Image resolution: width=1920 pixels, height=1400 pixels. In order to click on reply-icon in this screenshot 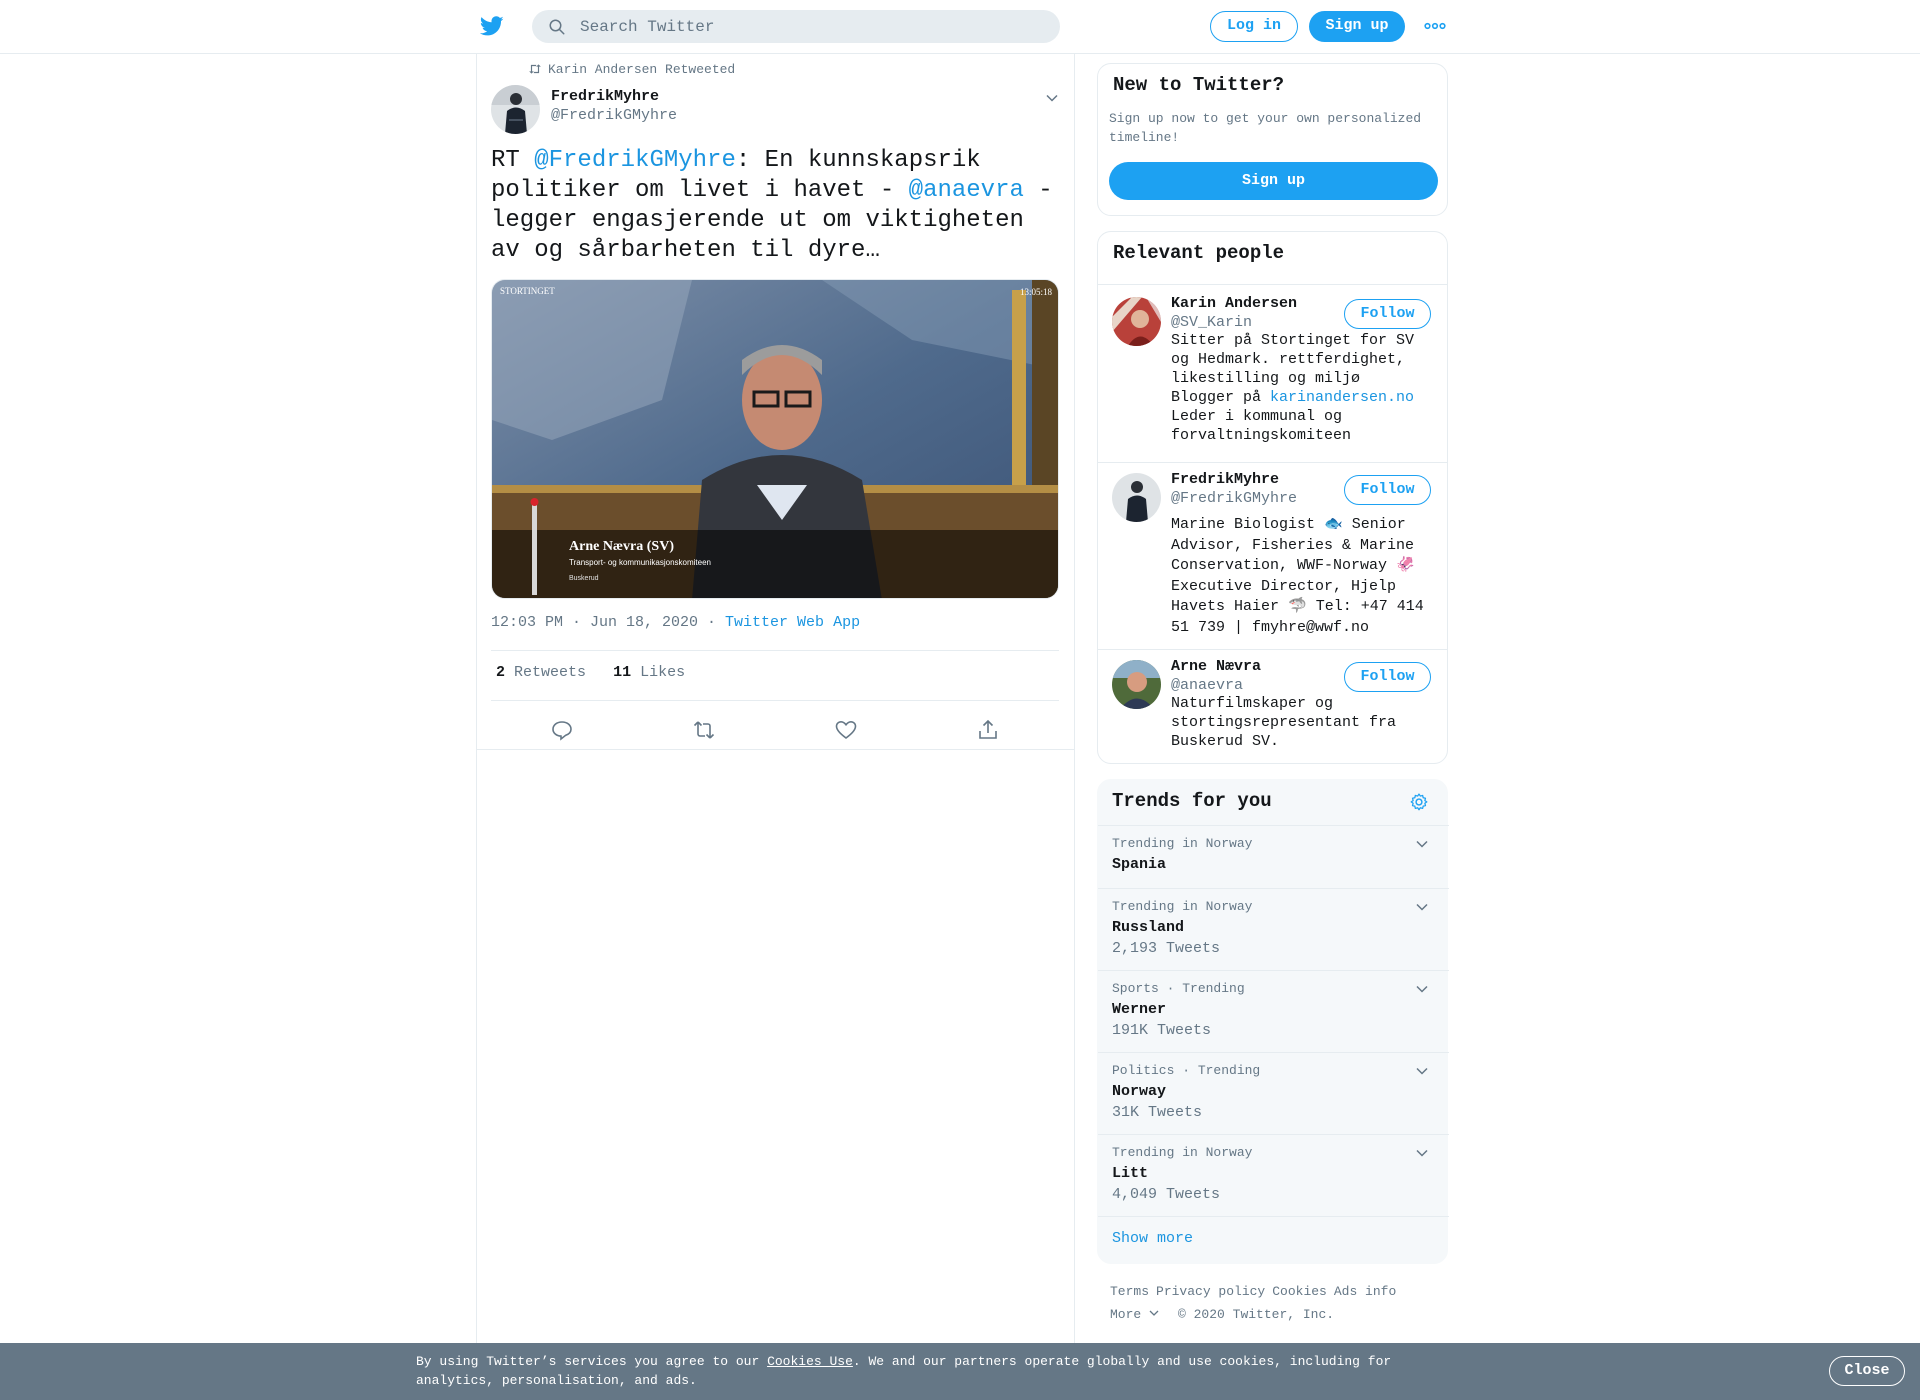, I will do `click(562, 730)`.